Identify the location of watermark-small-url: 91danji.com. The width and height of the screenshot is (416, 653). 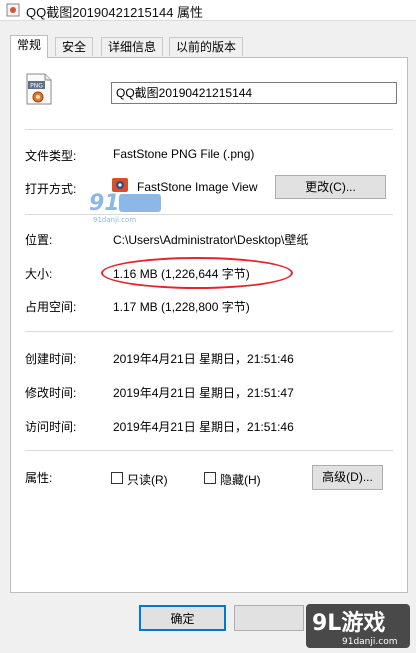
(114, 220).